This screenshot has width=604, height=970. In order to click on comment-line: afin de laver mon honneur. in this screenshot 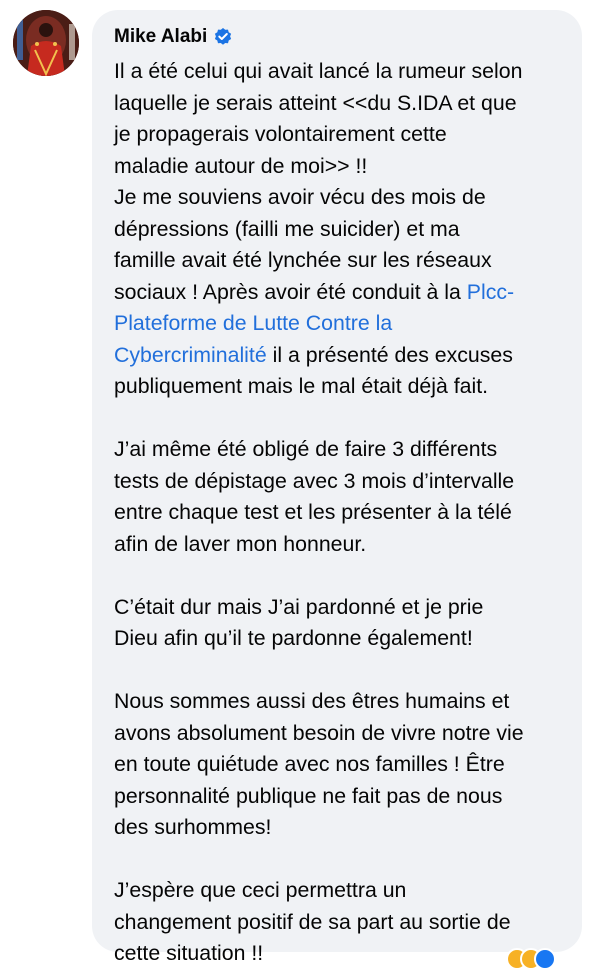, I will do `click(240, 543)`.